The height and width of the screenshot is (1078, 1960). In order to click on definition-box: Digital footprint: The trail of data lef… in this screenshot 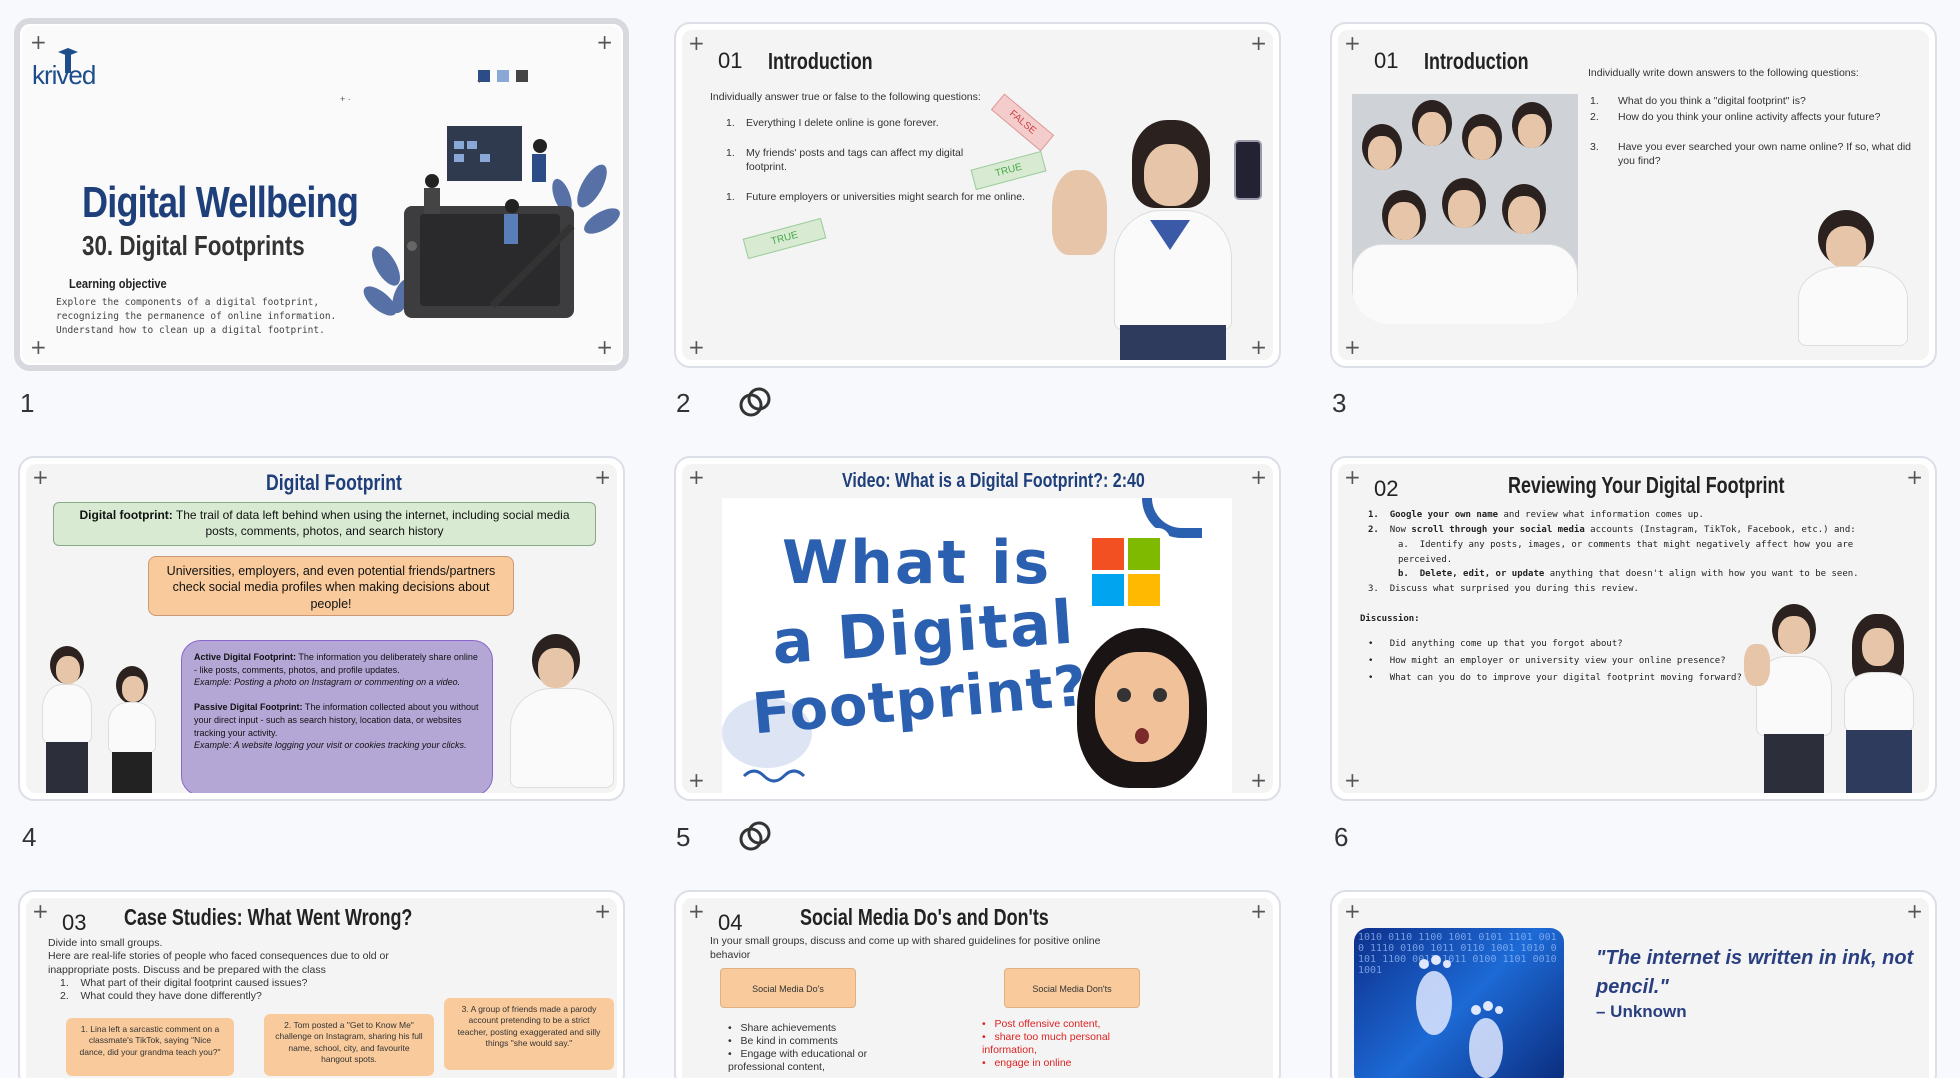, I will do `click(324, 524)`.